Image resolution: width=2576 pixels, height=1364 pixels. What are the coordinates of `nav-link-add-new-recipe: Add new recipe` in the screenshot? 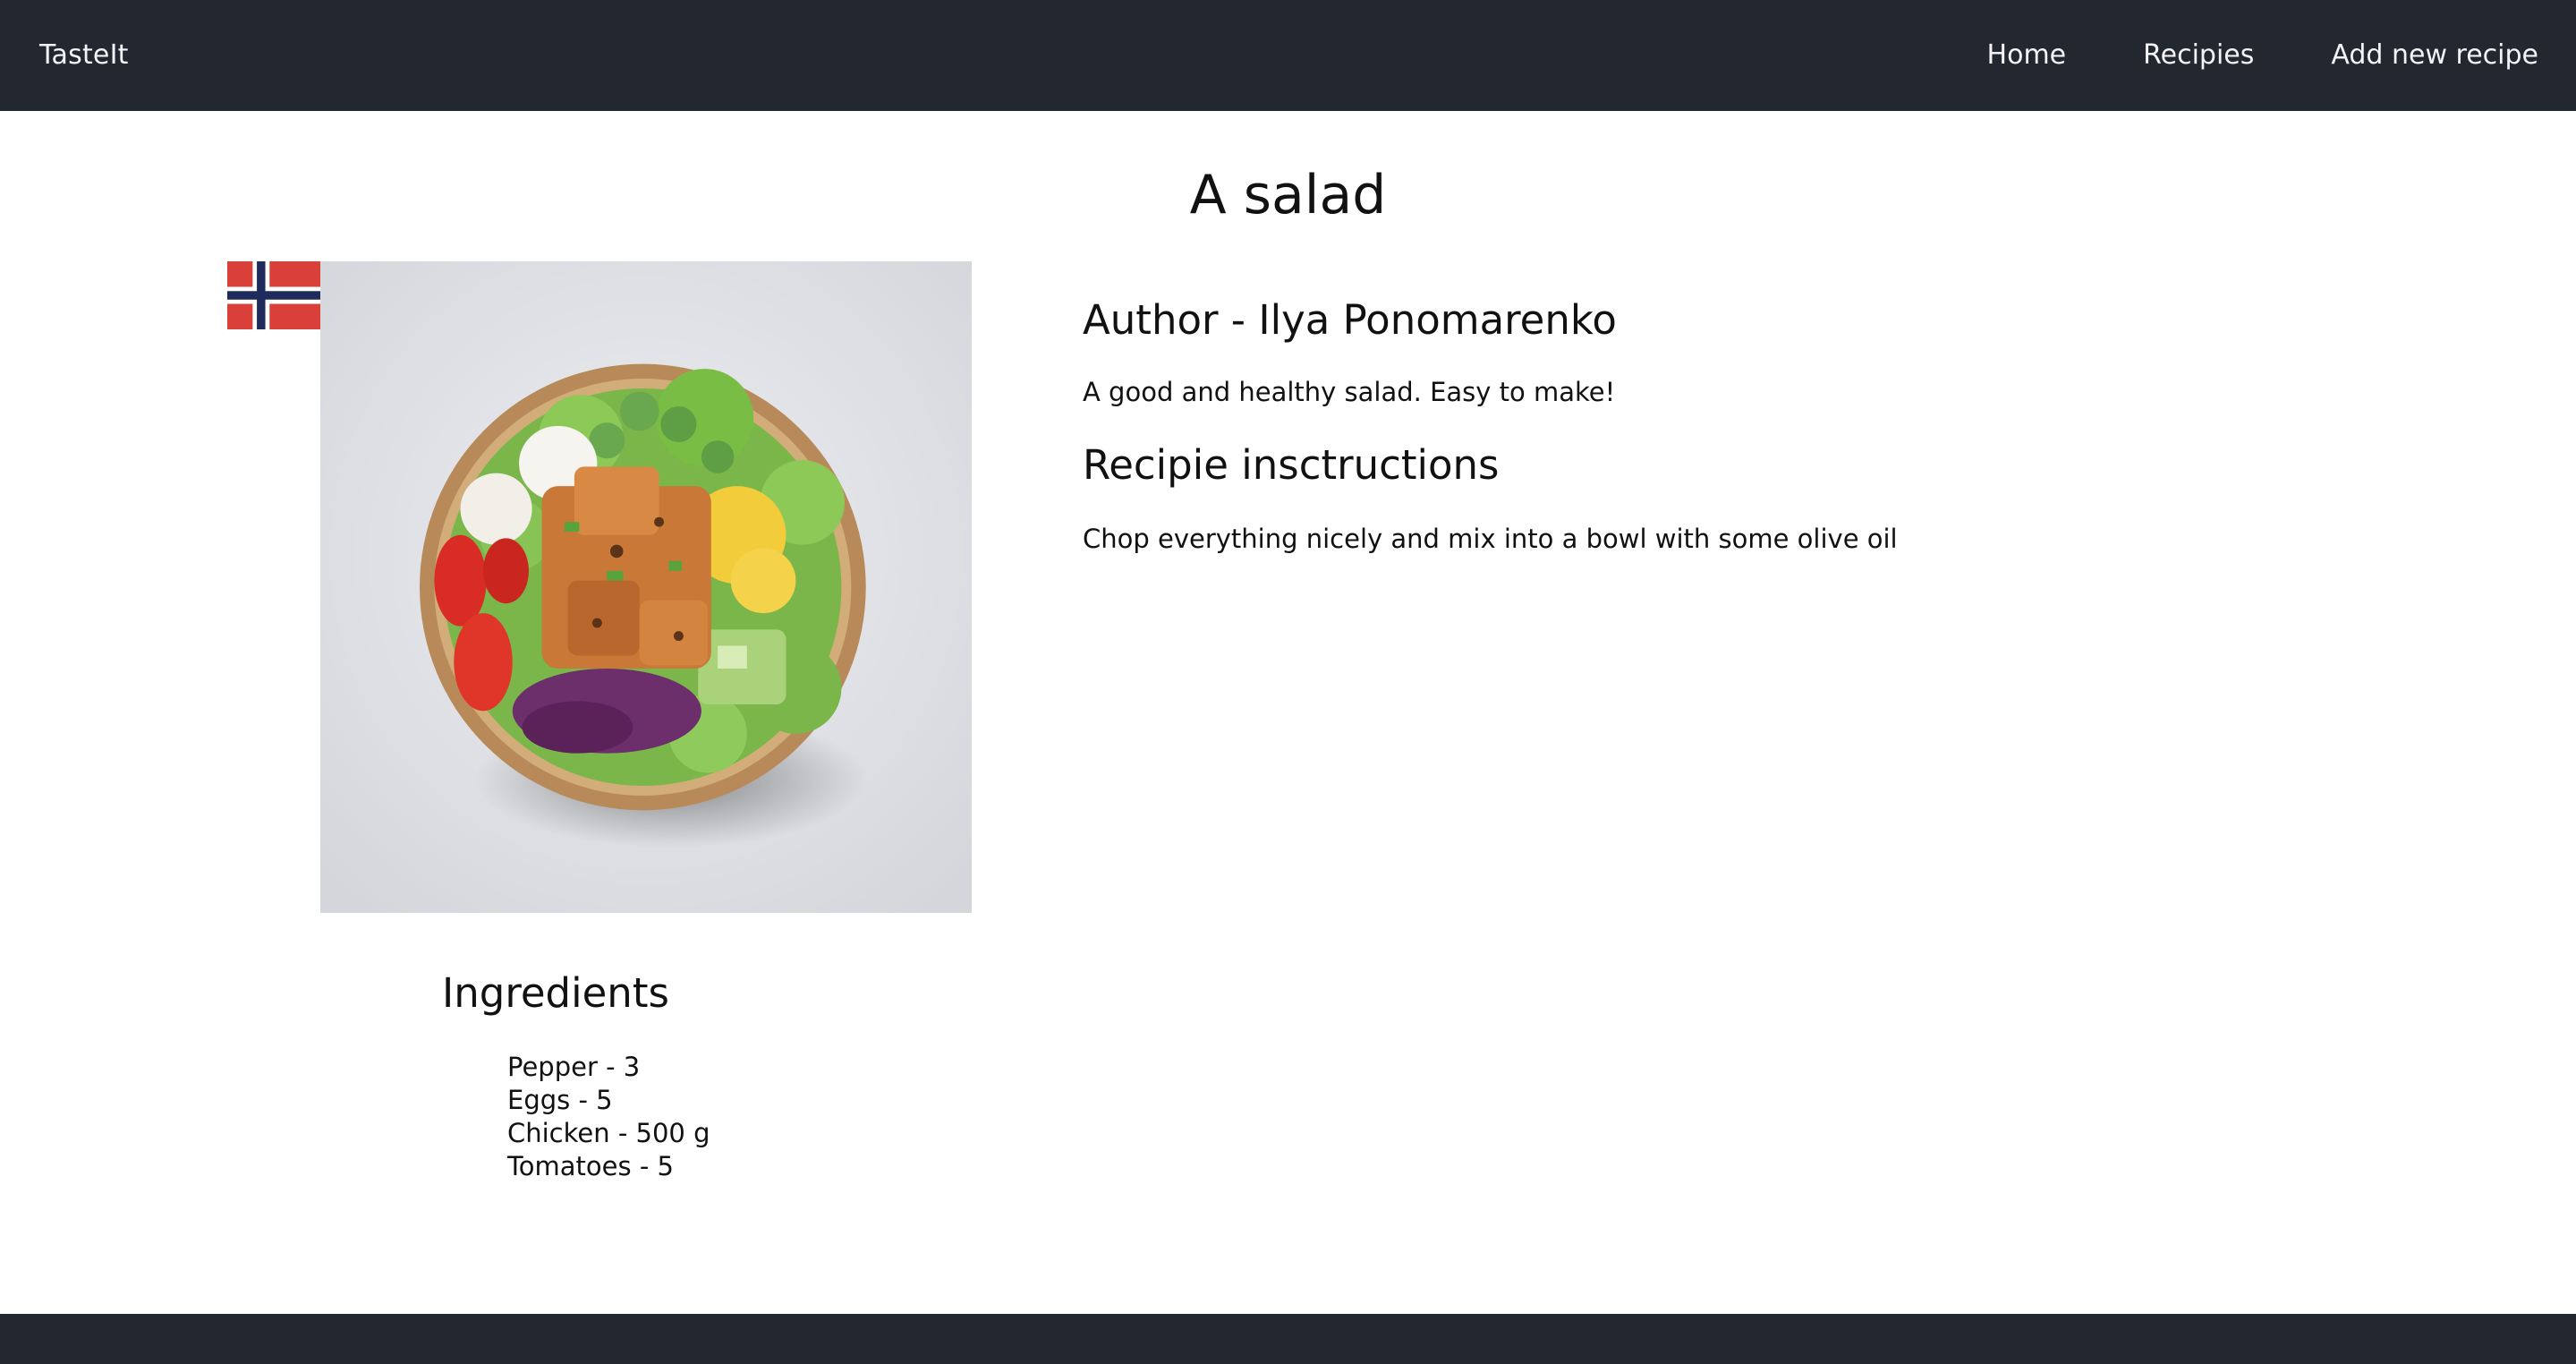 It's located at (2434, 55).